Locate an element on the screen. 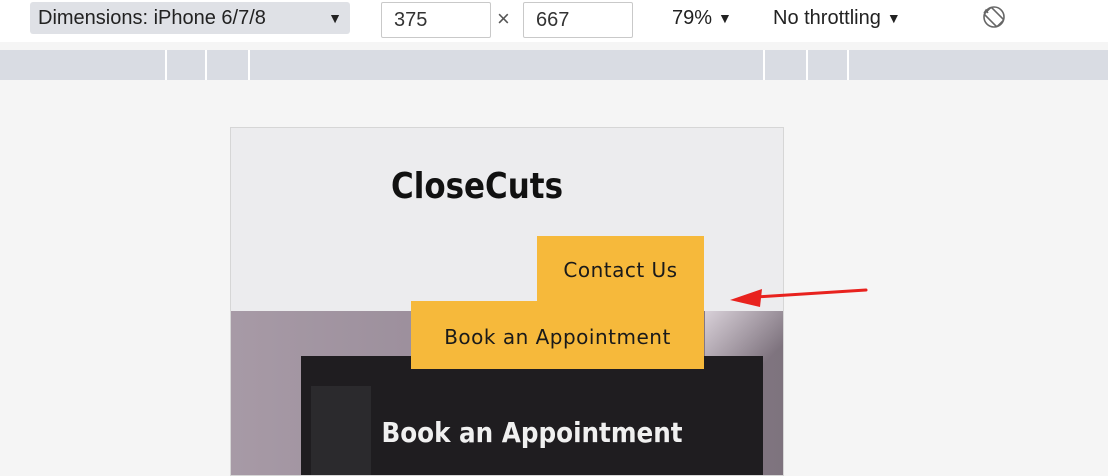 Image resolution: width=1108 pixels, height=476 pixels. site-logo: CloseCuts is located at coordinates (477, 186).